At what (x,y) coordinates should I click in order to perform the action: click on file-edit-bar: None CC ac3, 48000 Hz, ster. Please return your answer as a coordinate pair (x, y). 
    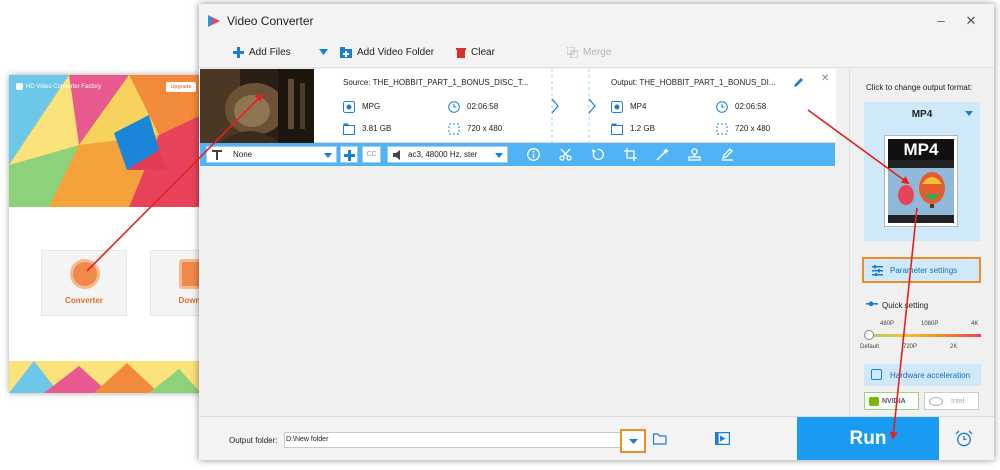
    Looking at the image, I should click on (517, 154).